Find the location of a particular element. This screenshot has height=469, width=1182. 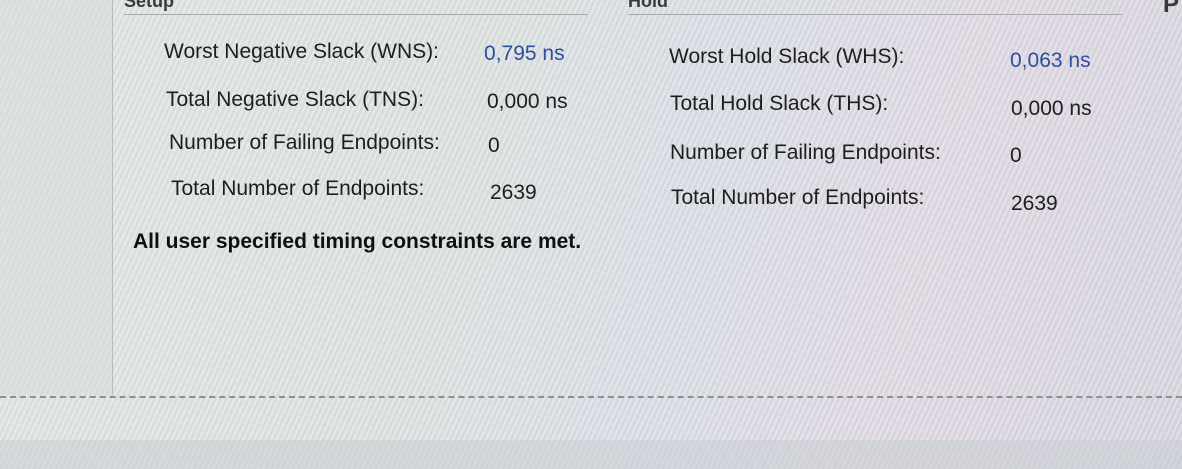

setup-header: Setup is located at coordinates (149, 5).